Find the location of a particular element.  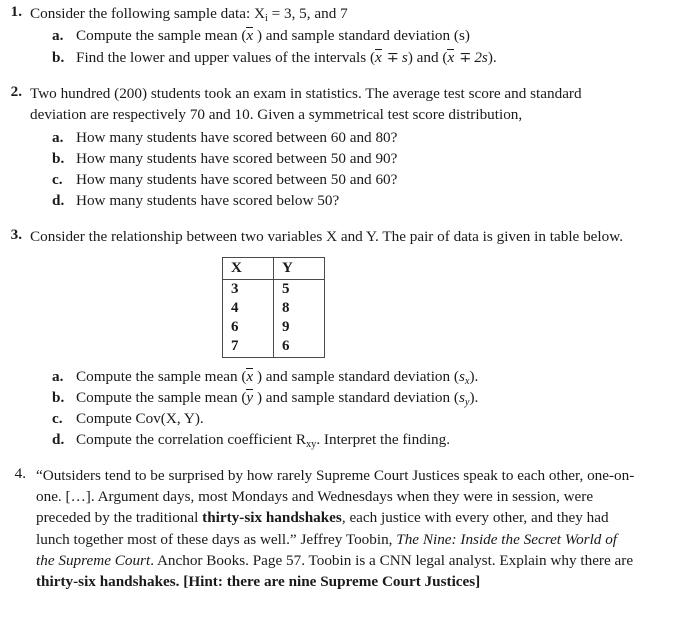

q1b-2s: 2s is located at coordinates (481, 58).